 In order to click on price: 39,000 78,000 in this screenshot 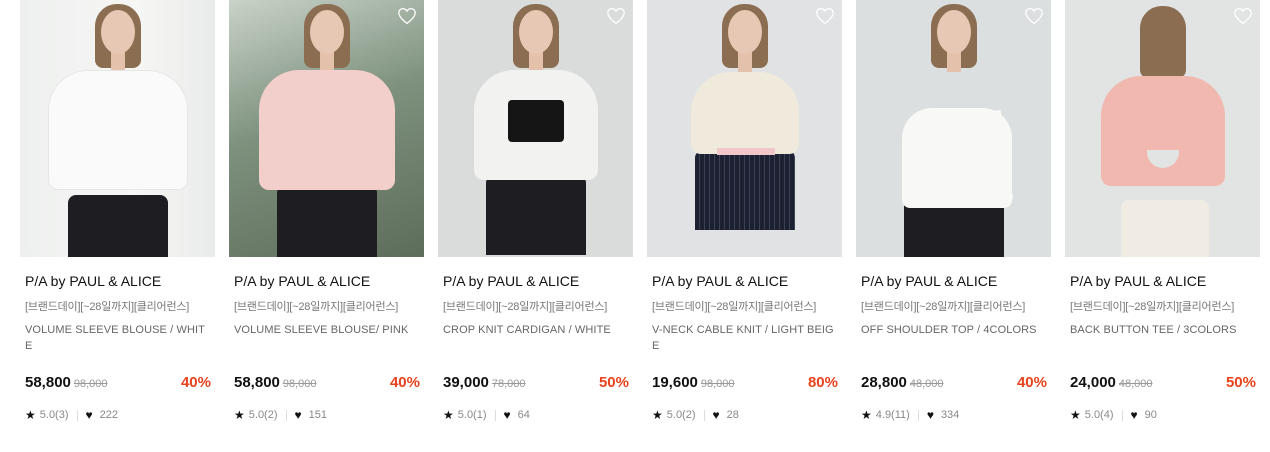, I will do `click(484, 382)`.